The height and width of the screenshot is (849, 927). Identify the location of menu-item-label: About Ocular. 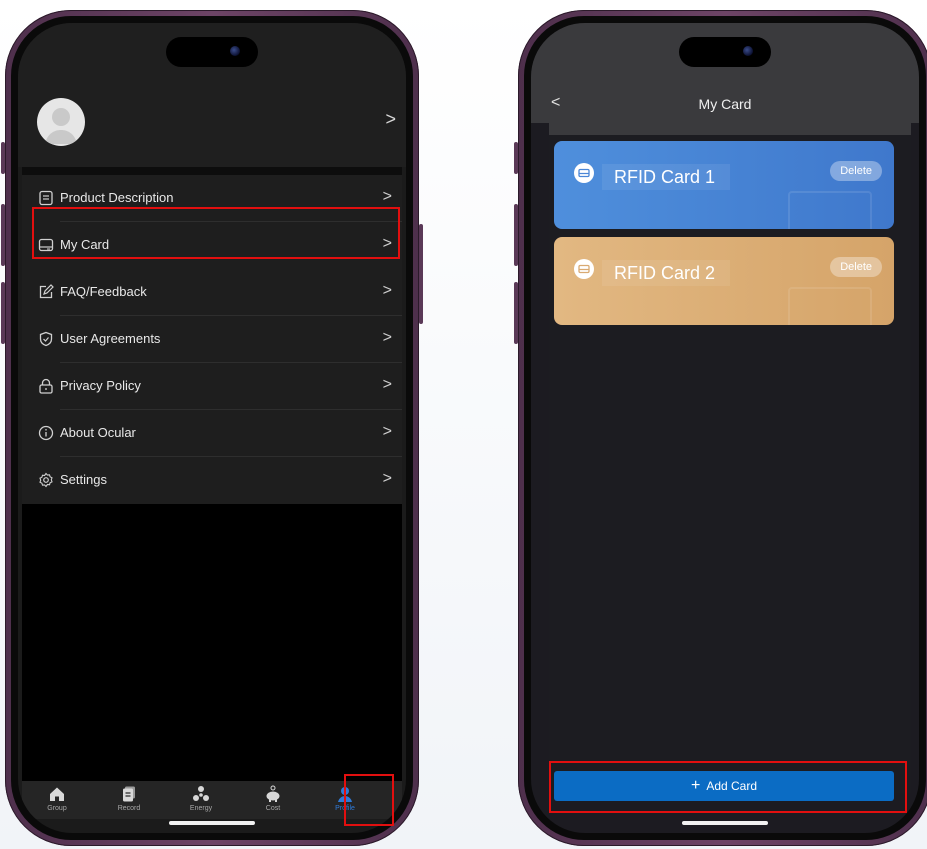
(98, 432).